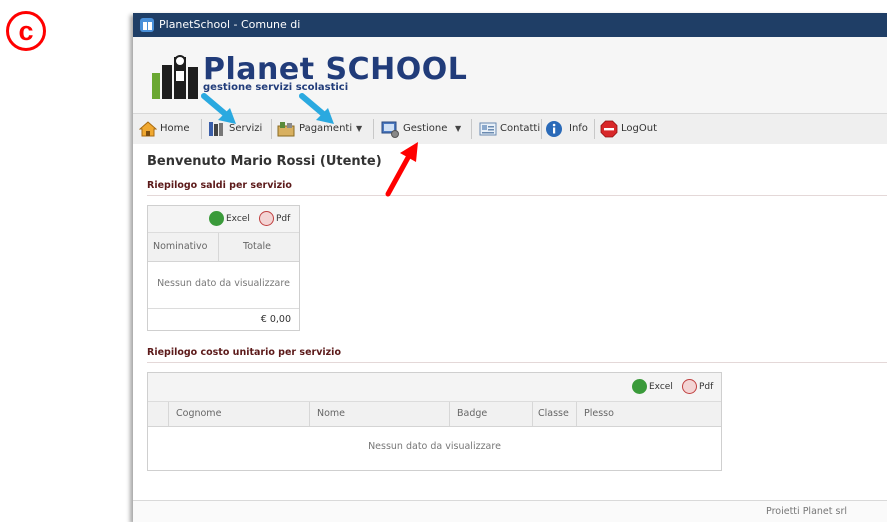 The height and width of the screenshot is (522, 887). What do you see at coordinates (806, 511) in the screenshot?
I see `footer-text: Proietti Planet srl` at bounding box center [806, 511].